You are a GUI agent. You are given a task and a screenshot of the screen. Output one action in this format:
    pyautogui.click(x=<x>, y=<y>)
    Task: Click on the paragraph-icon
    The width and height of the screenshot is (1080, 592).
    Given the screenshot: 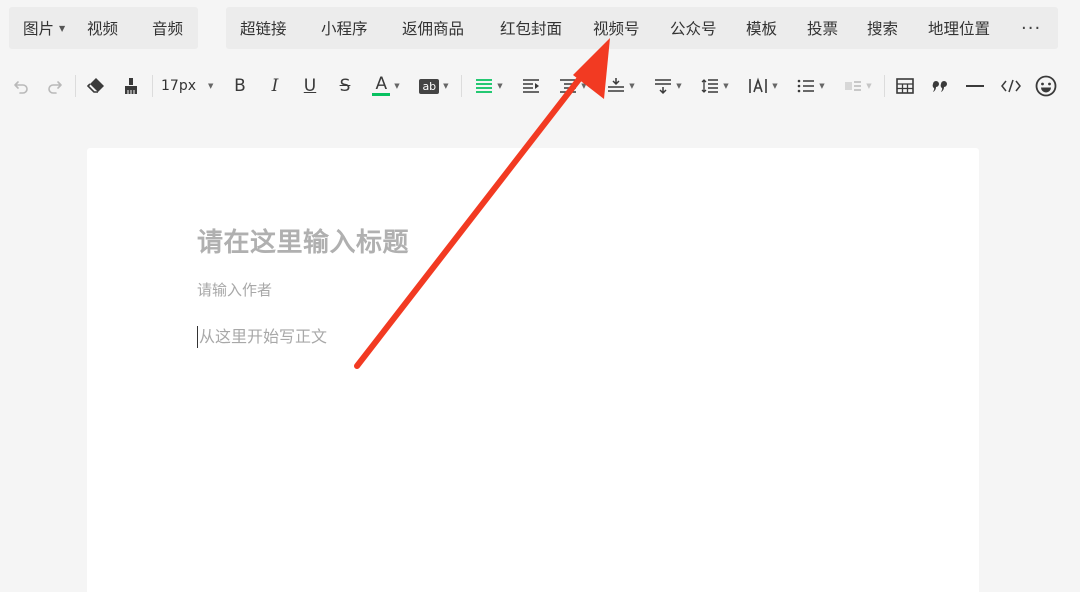 What is the action you would take?
    pyautogui.click(x=568, y=86)
    